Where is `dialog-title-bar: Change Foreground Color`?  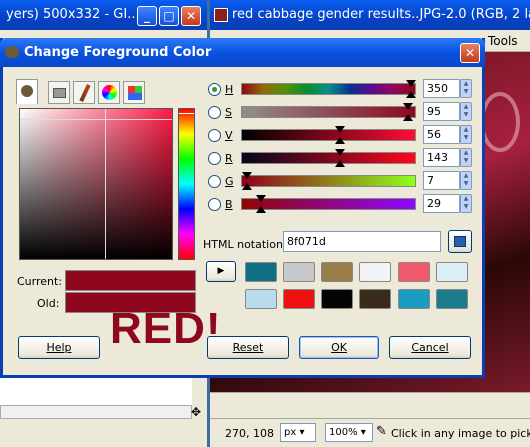
dialog-title-bar: Change Foreground Color is located at coordinates (242, 52).